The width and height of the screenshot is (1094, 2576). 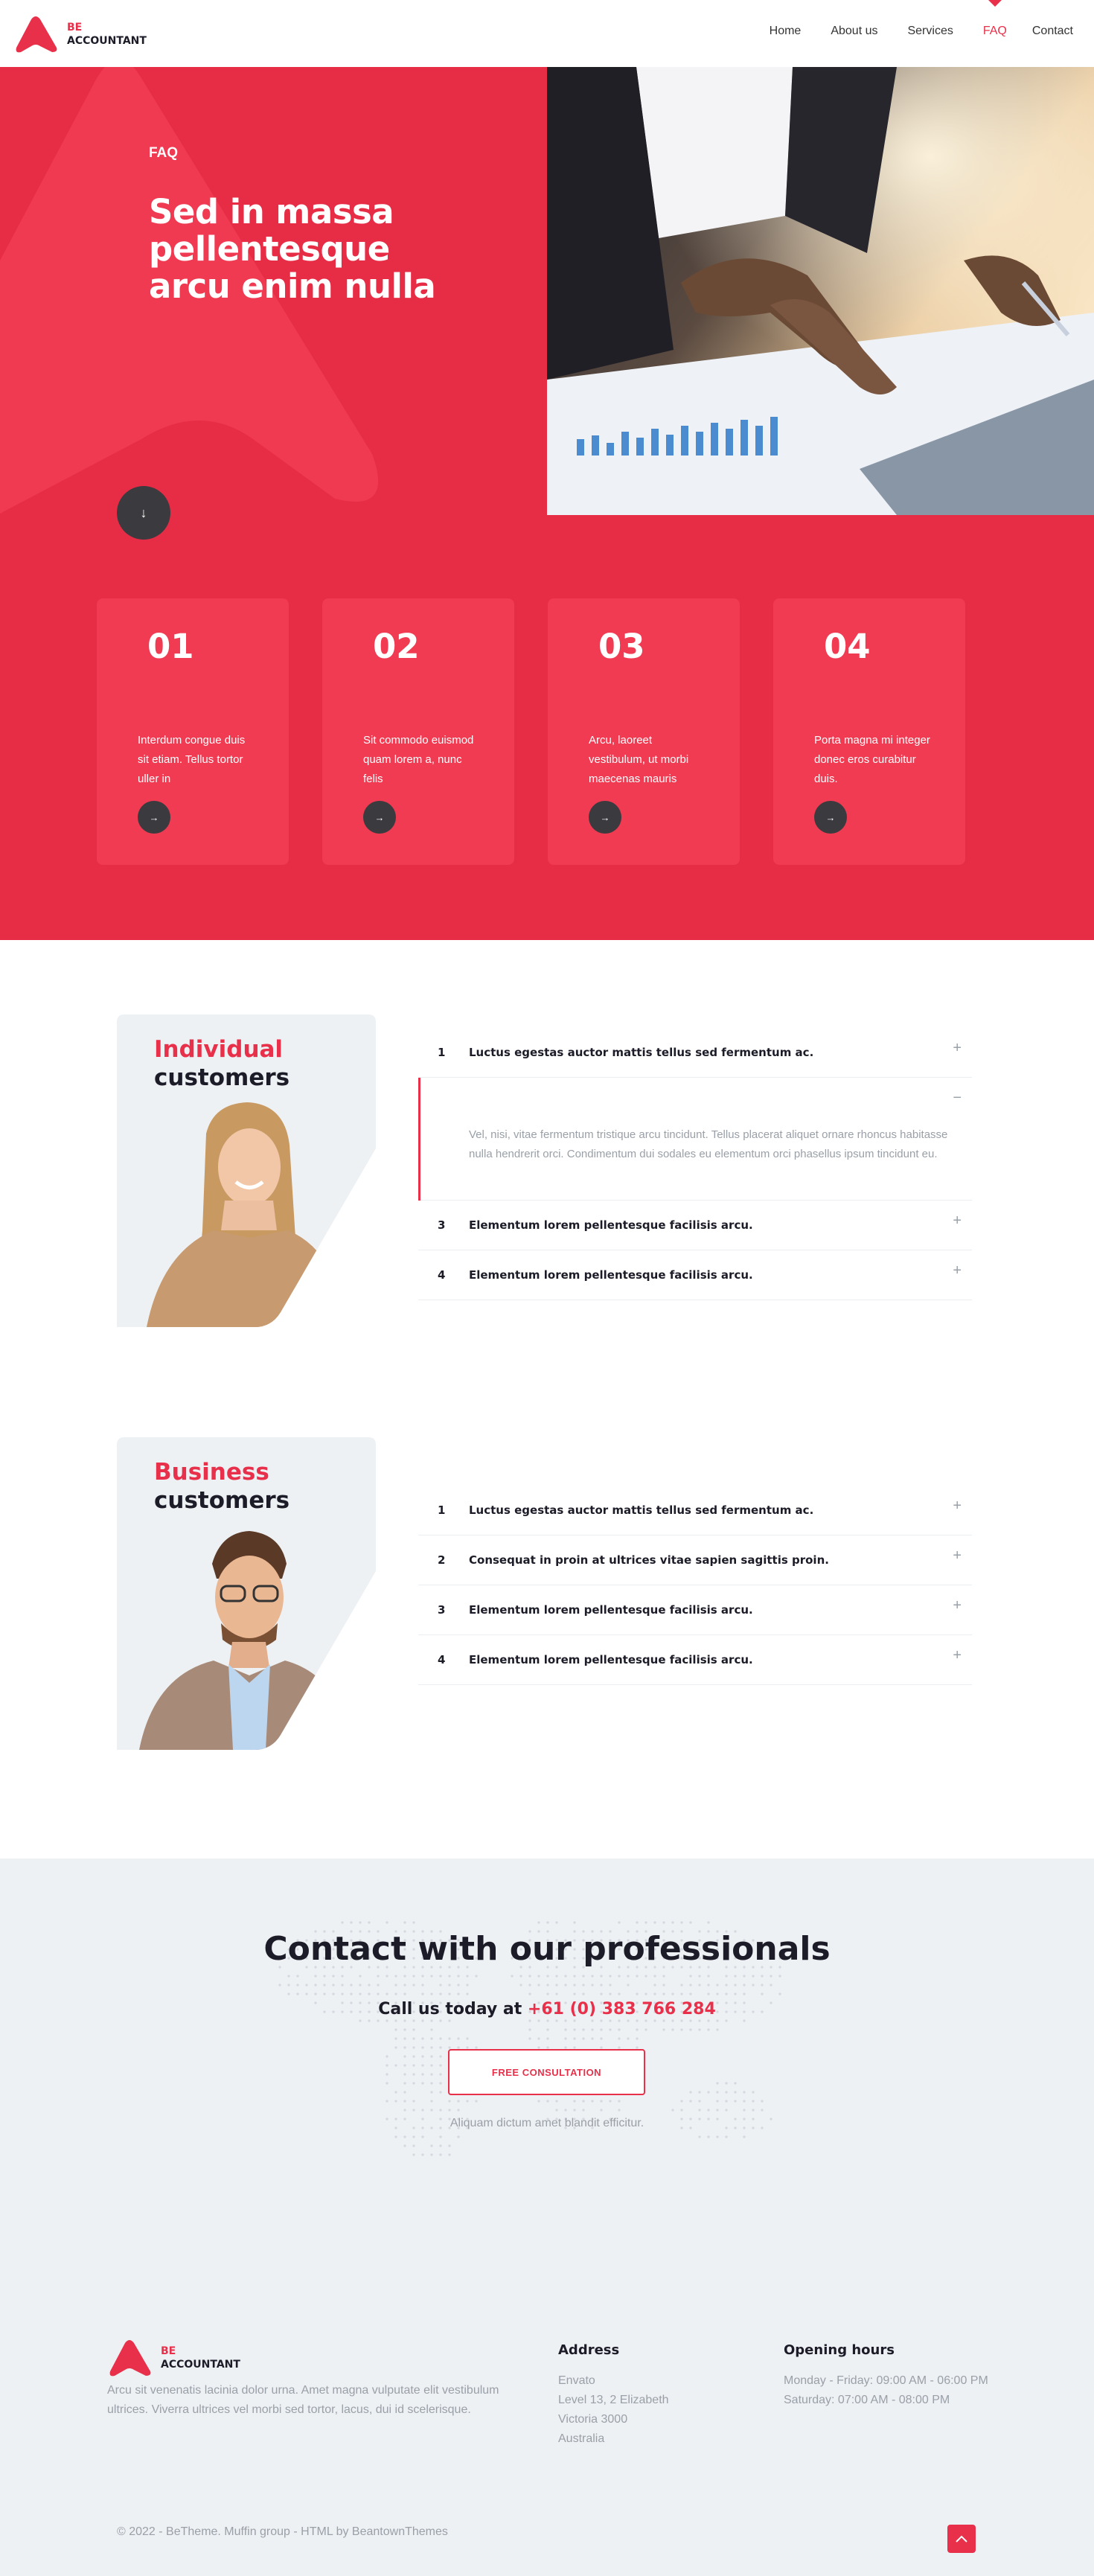 What do you see at coordinates (419, 1139) in the screenshot?
I see `active-bar` at bounding box center [419, 1139].